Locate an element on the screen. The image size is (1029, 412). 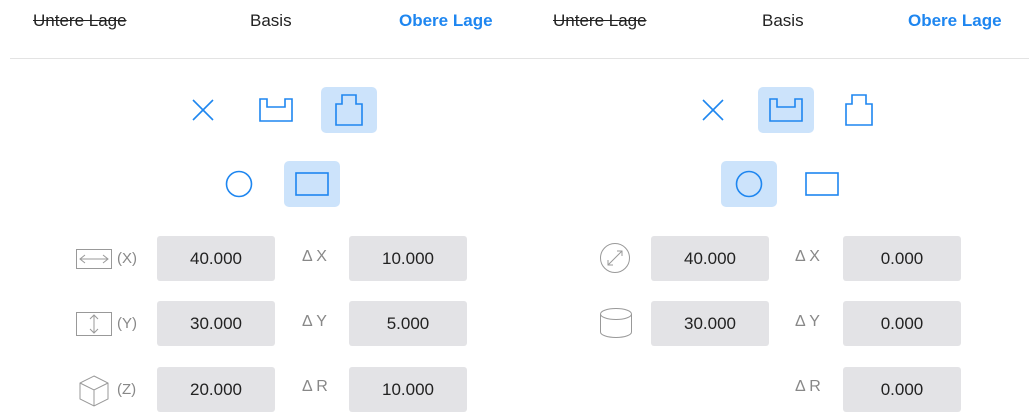
cube-icon is located at coordinates (94, 391).